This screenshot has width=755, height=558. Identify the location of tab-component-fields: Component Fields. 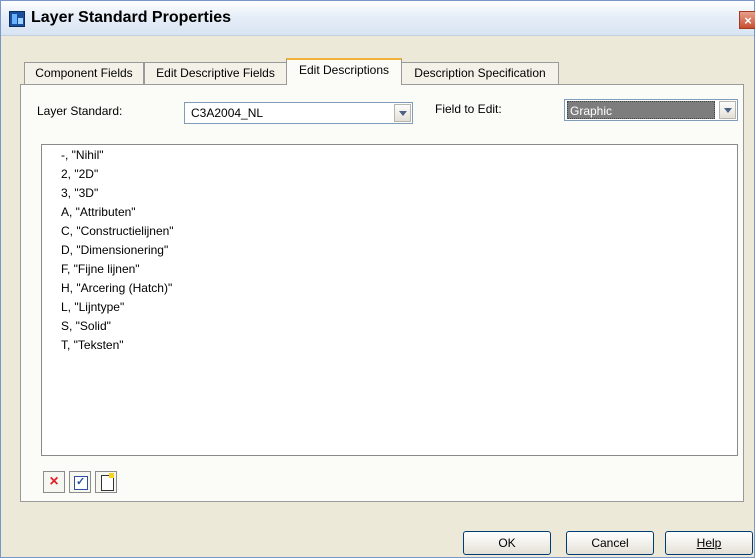
(84, 73).